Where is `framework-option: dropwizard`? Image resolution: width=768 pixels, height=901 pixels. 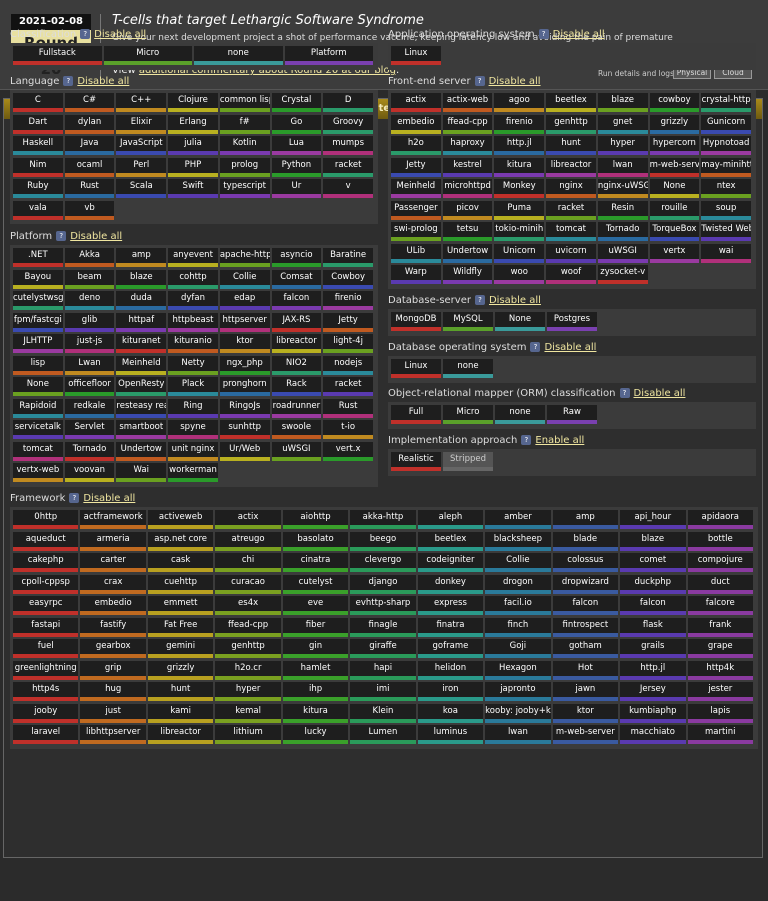
framework-option: dropwizard is located at coordinates (585, 584).